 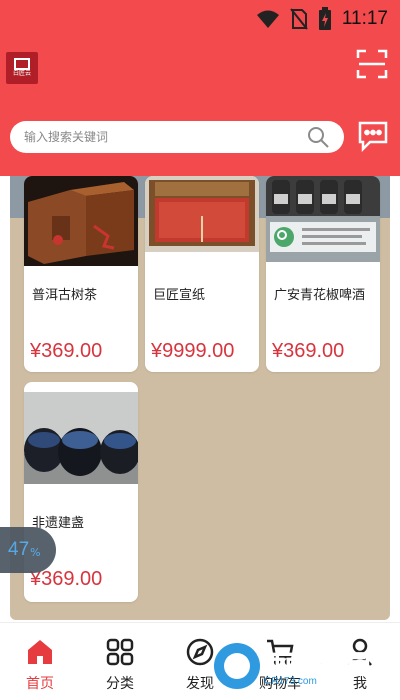 What do you see at coordinates (200, 684) in the screenshot?
I see `nav-discover-label: 发现` at bounding box center [200, 684].